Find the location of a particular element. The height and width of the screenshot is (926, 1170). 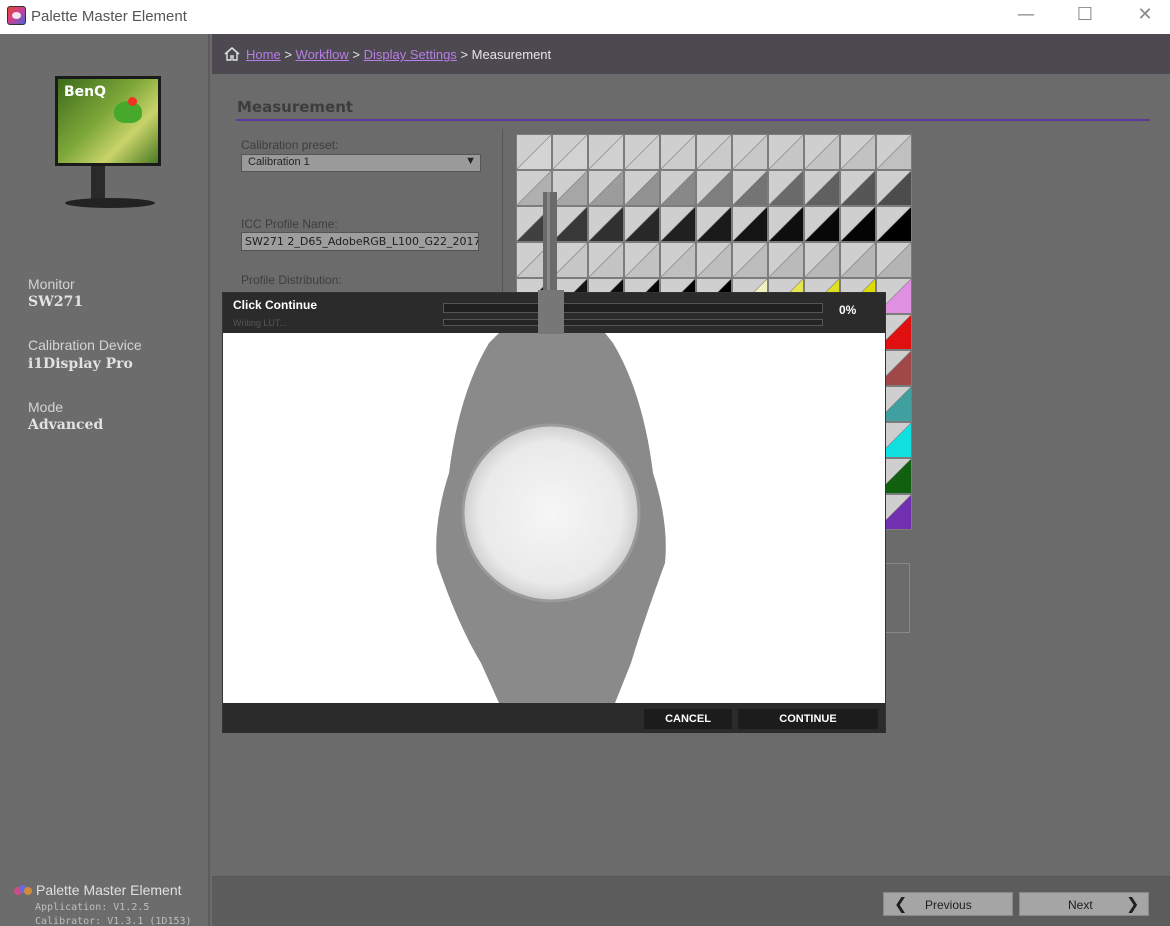

dialog-footer: CANCEL CONTINUE is located at coordinates (554, 718).